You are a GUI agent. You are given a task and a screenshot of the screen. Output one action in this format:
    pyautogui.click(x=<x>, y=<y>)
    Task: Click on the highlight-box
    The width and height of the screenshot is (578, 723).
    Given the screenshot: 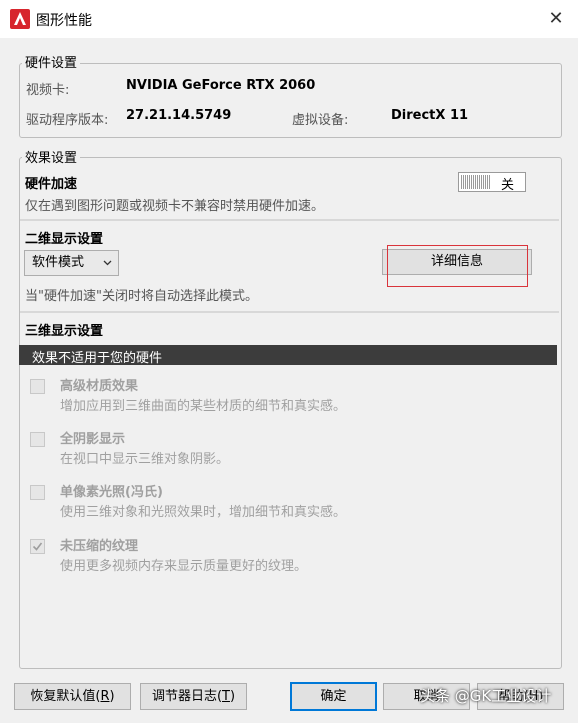 What is the action you would take?
    pyautogui.click(x=457, y=266)
    